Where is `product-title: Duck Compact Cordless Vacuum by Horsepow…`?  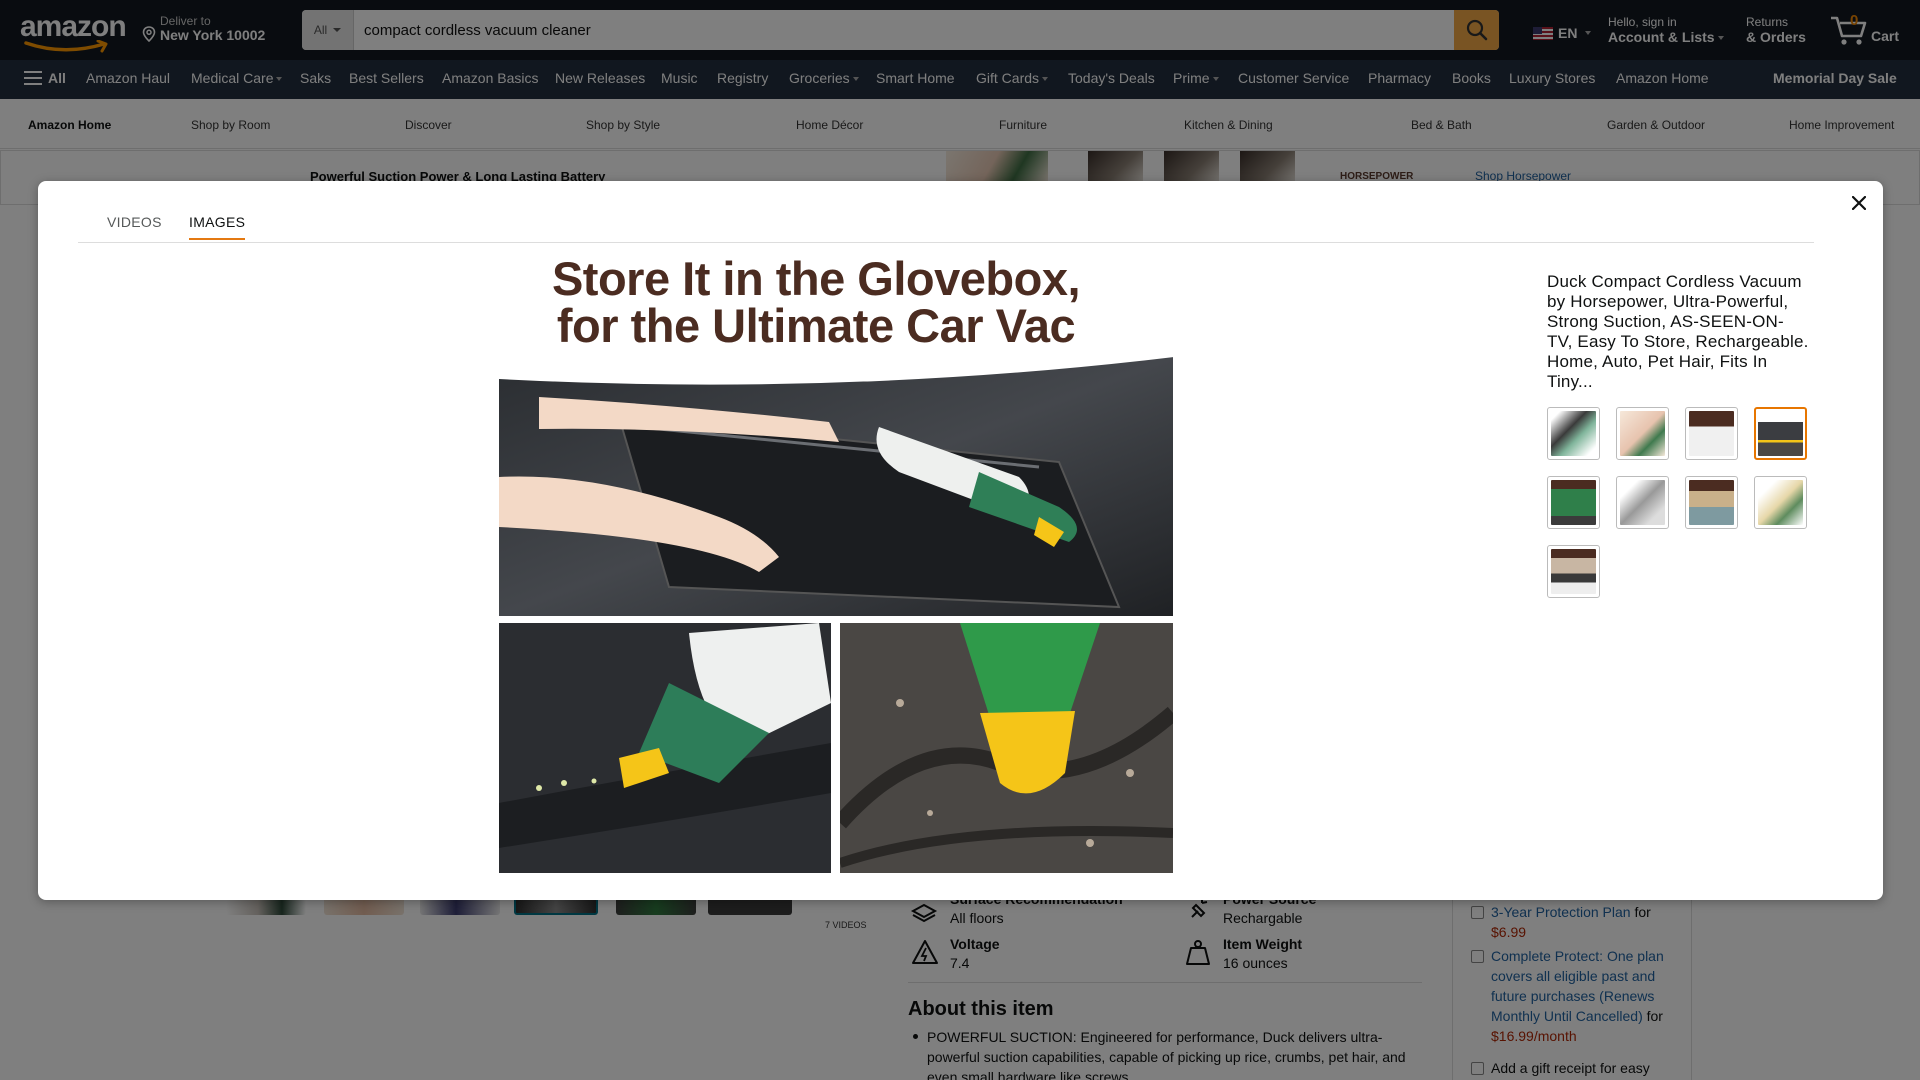 product-title: Duck Compact Cordless Vacuum by Horsepow… is located at coordinates (1678, 331).